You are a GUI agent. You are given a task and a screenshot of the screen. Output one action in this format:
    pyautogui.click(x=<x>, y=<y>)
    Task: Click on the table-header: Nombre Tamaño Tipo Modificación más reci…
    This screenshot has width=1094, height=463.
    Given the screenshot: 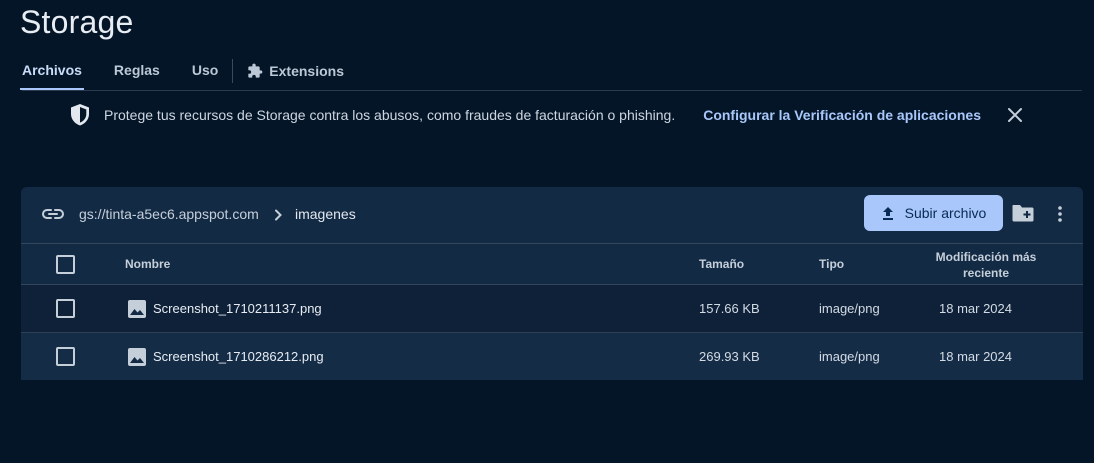 What is the action you would take?
    pyautogui.click(x=552, y=264)
    